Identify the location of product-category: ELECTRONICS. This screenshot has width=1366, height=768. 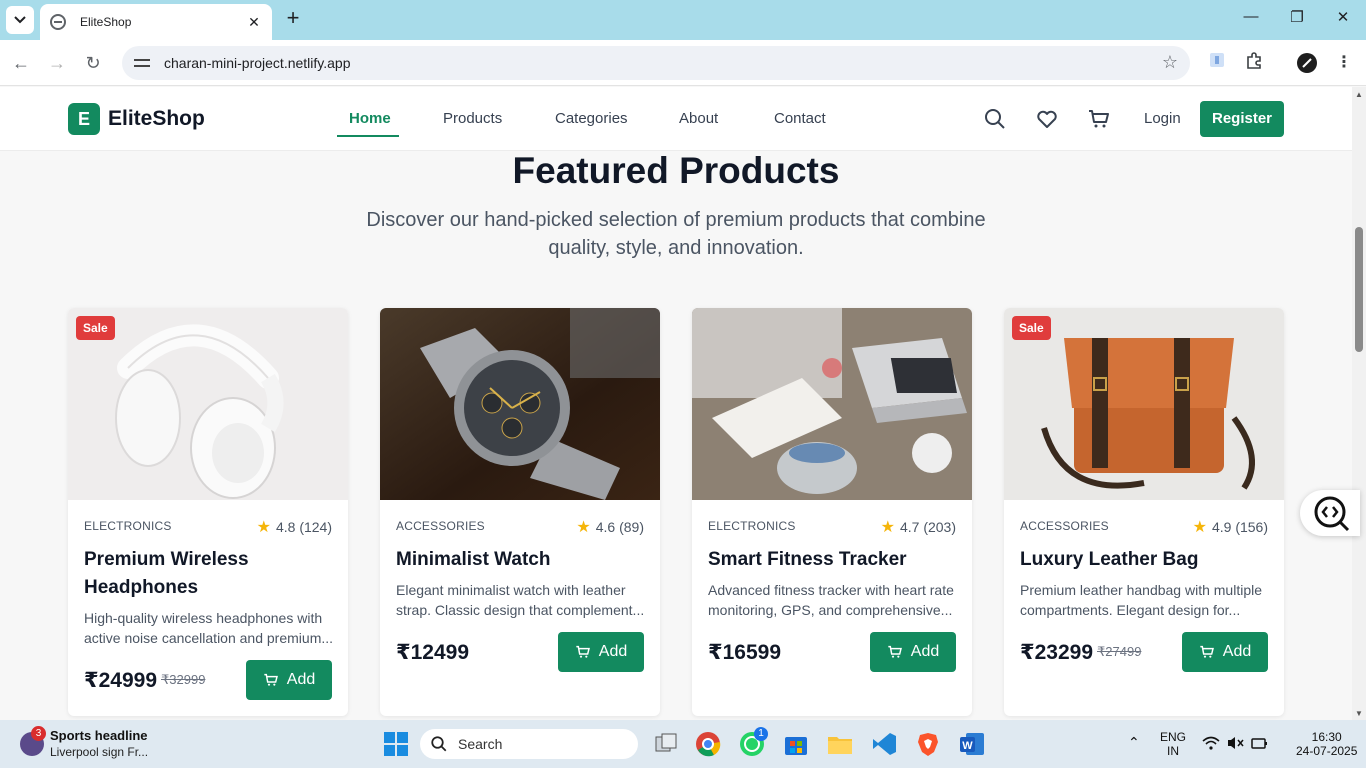
(752, 526).